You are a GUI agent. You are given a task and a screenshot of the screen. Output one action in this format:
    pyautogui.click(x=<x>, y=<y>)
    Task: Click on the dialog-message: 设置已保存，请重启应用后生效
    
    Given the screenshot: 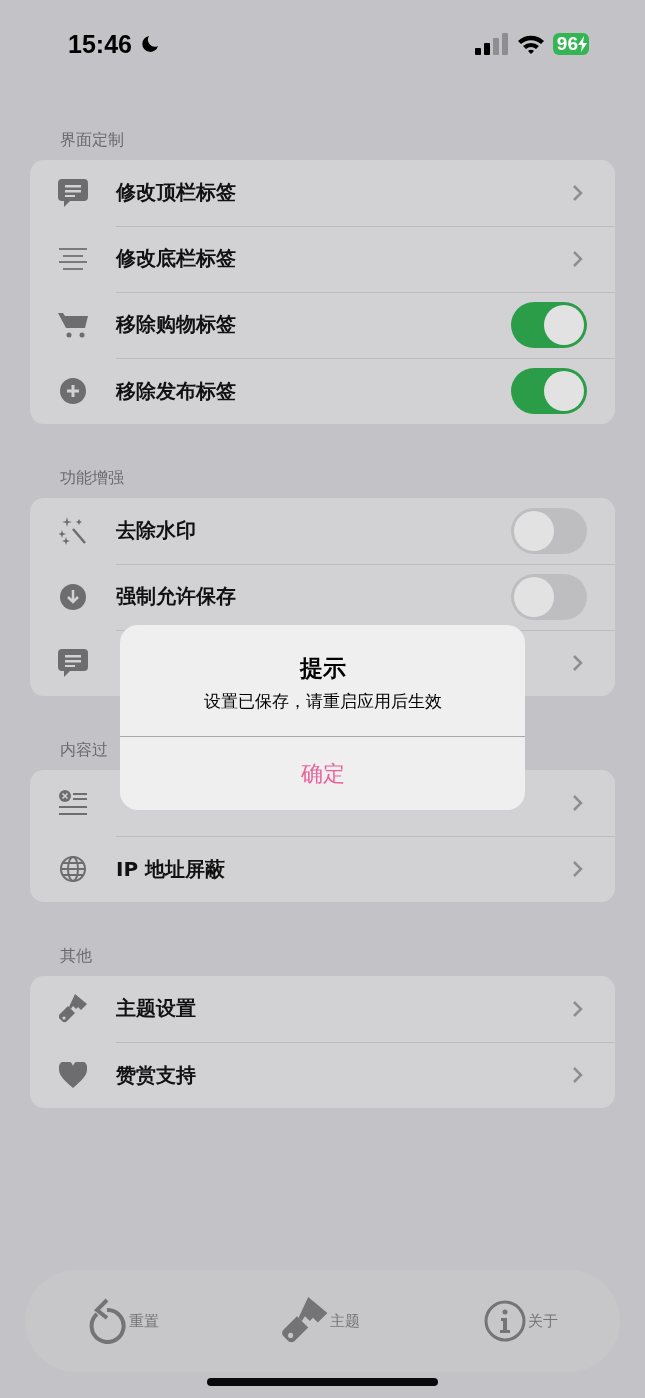 What is the action you would take?
    pyautogui.click(x=322, y=701)
    